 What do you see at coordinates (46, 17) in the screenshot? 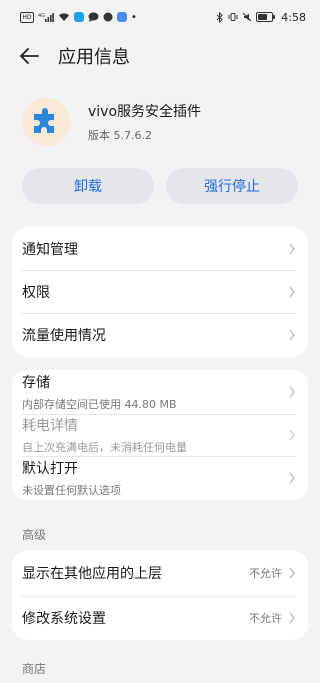
I see `signal-icon: 4G` at bounding box center [46, 17].